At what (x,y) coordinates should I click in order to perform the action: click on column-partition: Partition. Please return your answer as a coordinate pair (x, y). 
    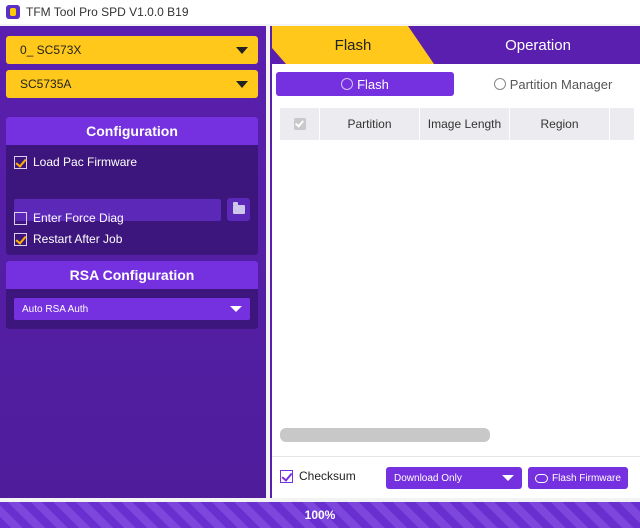
    Looking at the image, I should click on (370, 124).